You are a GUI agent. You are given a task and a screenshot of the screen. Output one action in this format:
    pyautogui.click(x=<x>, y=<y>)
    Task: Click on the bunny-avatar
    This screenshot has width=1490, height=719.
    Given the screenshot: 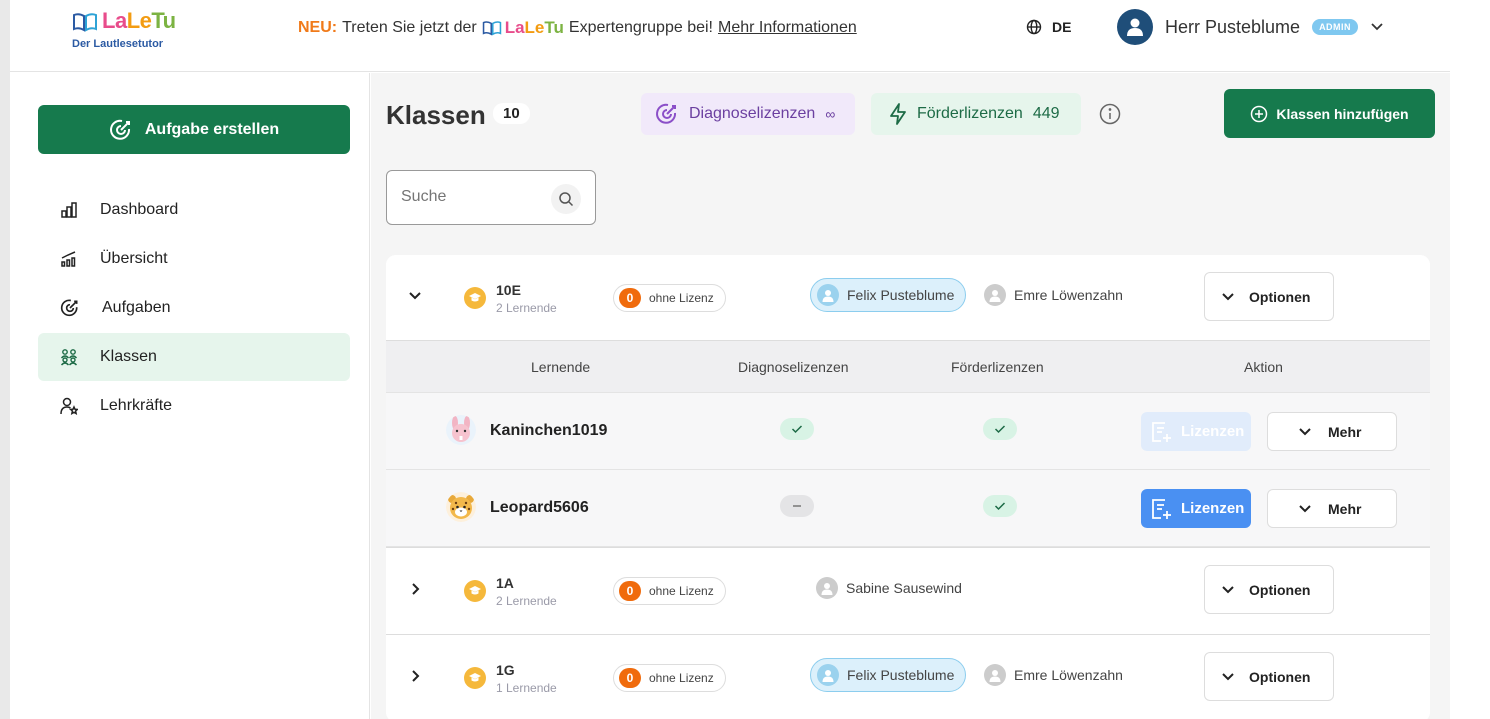 What is the action you would take?
    pyautogui.click(x=461, y=430)
    